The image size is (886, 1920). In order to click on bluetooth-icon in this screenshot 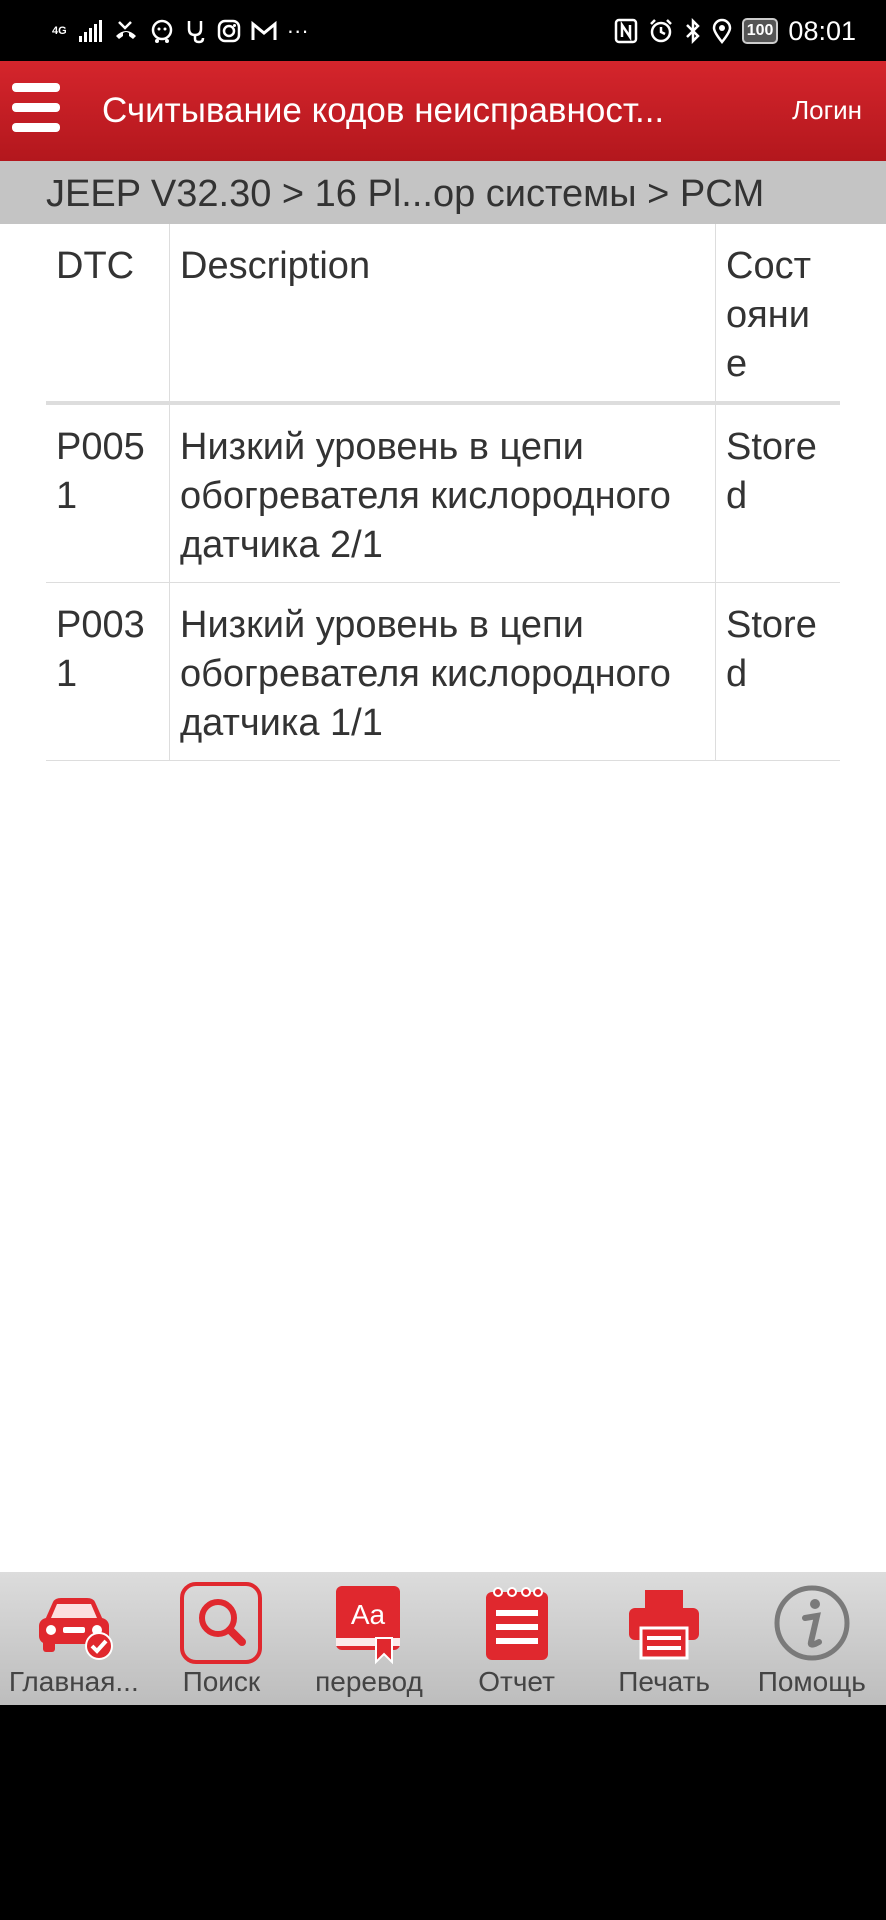, I will do `click(693, 31)`.